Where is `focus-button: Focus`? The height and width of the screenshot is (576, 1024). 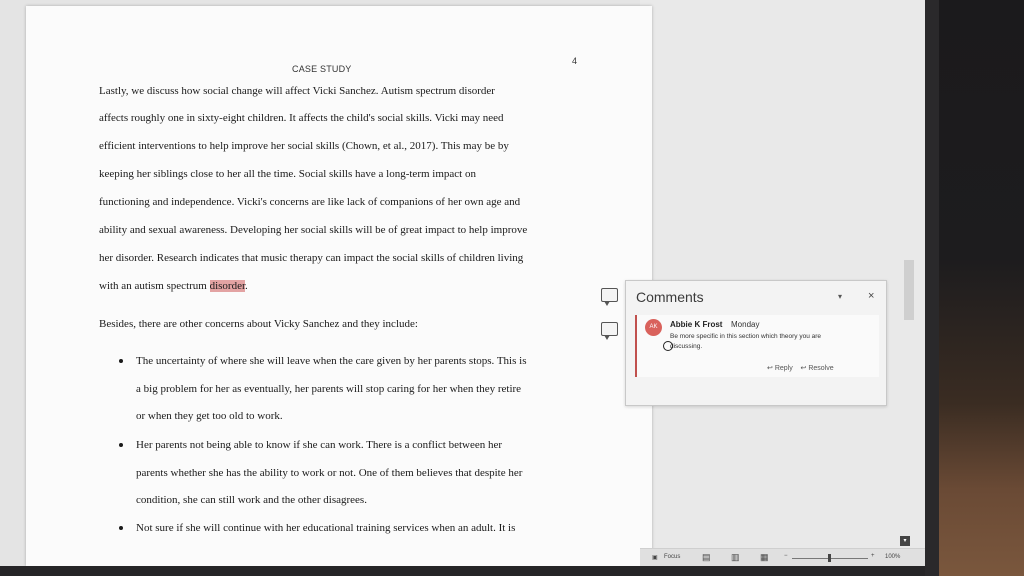 focus-button: Focus is located at coordinates (672, 557).